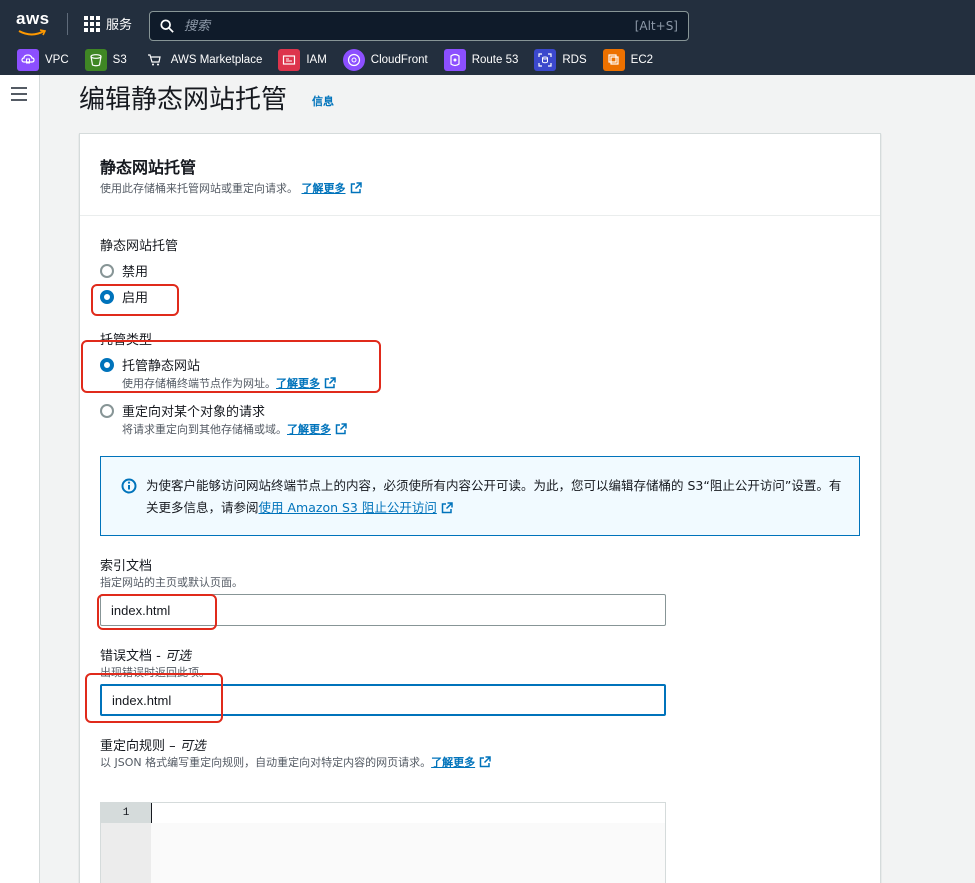 The width and height of the screenshot is (975, 883). Describe the element at coordinates (480, 175) in the screenshot. I see `panel-header: 静态网站托管 使用此存储桶来托管网站或重定向请求。 了解更多` at that location.